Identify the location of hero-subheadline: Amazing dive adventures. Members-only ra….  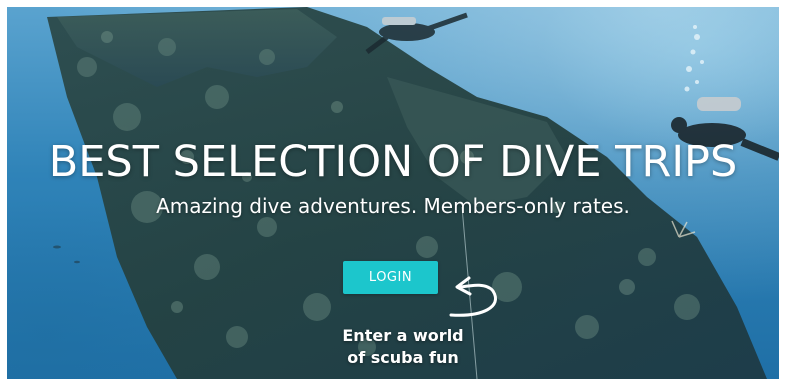
(393, 206).